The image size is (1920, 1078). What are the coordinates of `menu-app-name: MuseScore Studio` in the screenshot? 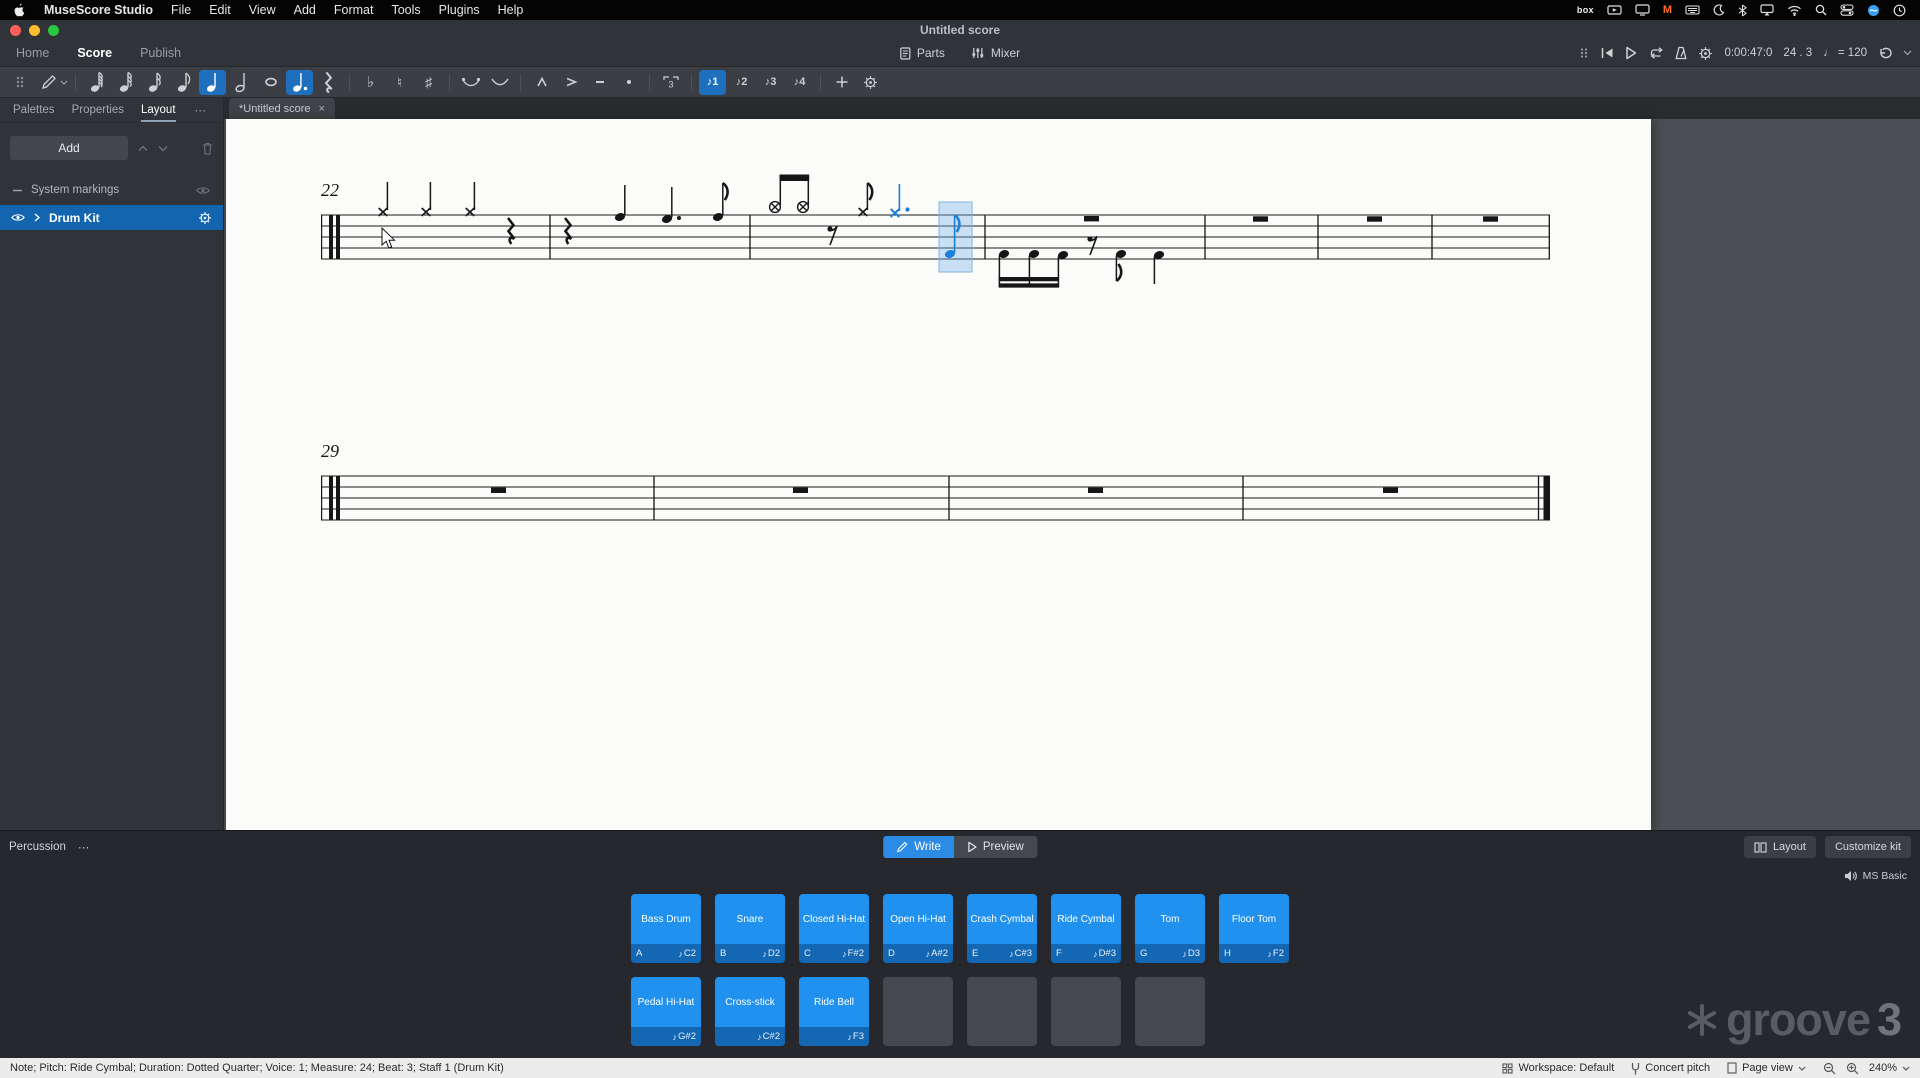 It's located at (98, 10).